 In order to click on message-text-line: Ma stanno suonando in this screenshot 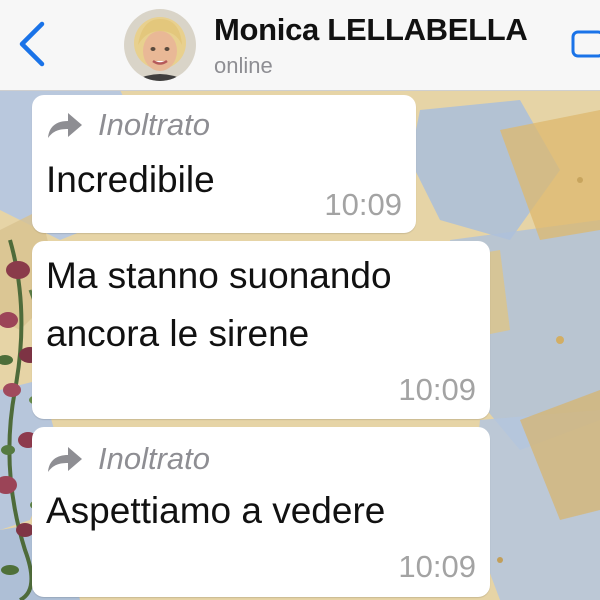, I will do `click(219, 275)`.